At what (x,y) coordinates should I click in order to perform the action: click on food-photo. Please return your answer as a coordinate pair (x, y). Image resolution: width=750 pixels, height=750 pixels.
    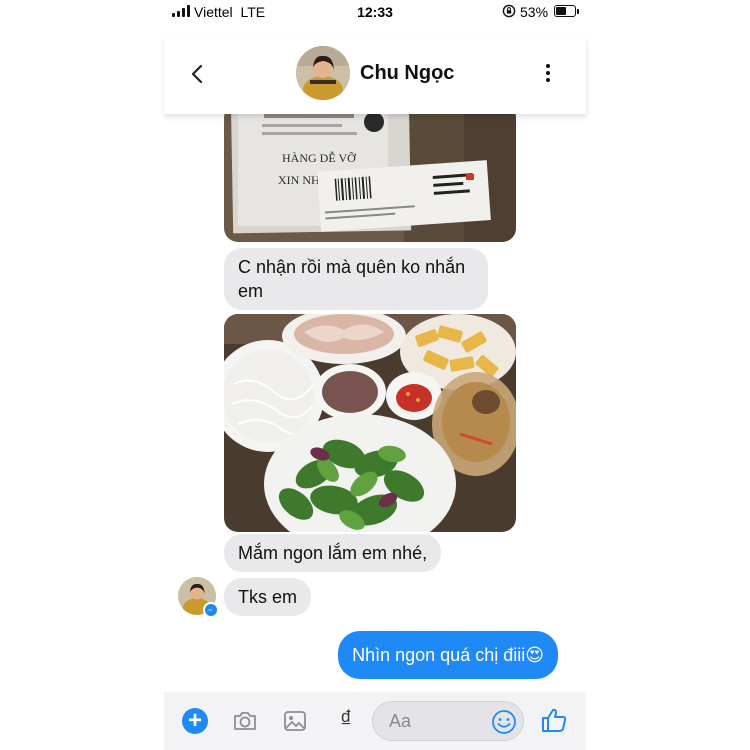
    Looking at the image, I should click on (370, 423).